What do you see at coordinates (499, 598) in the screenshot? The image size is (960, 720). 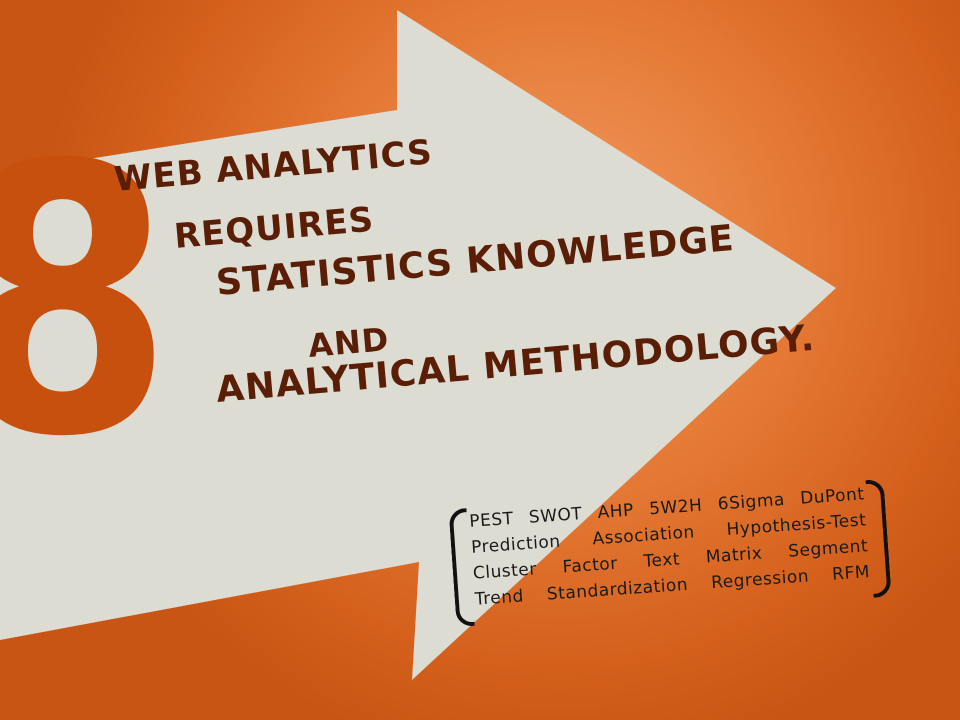 I see `method-item: Trend` at bounding box center [499, 598].